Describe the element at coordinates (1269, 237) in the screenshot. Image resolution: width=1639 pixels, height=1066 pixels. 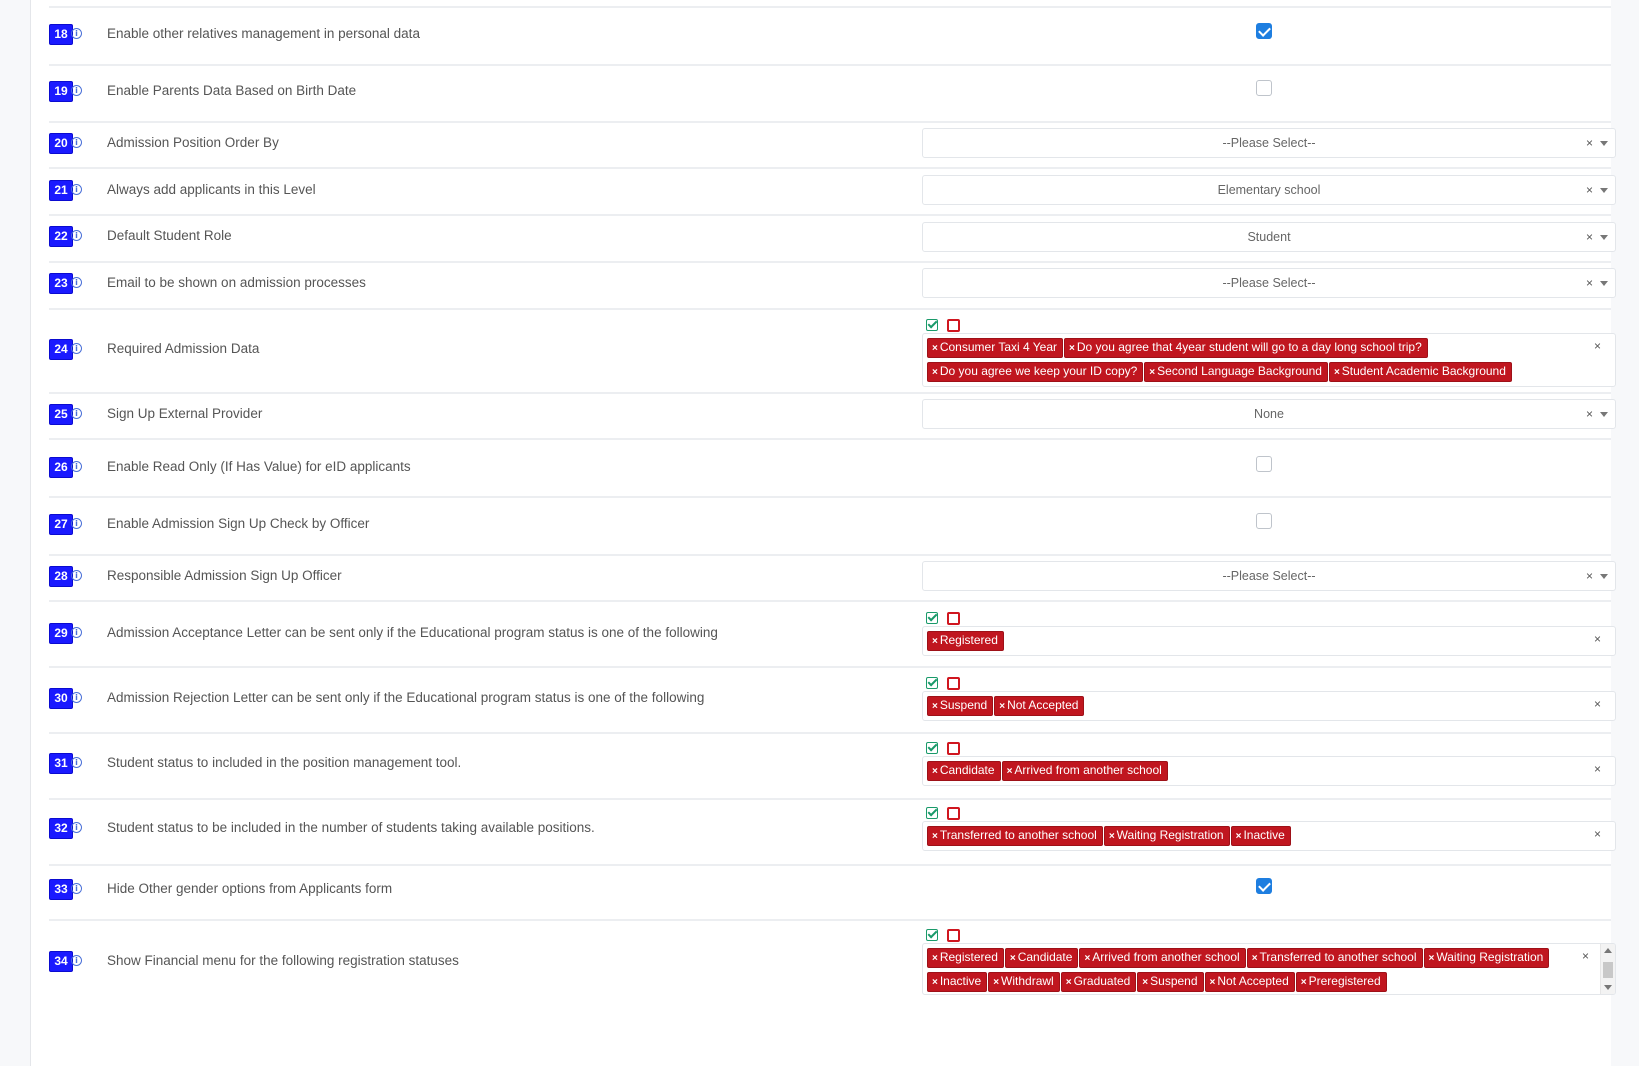
I see `setting-select: Student ×` at that location.